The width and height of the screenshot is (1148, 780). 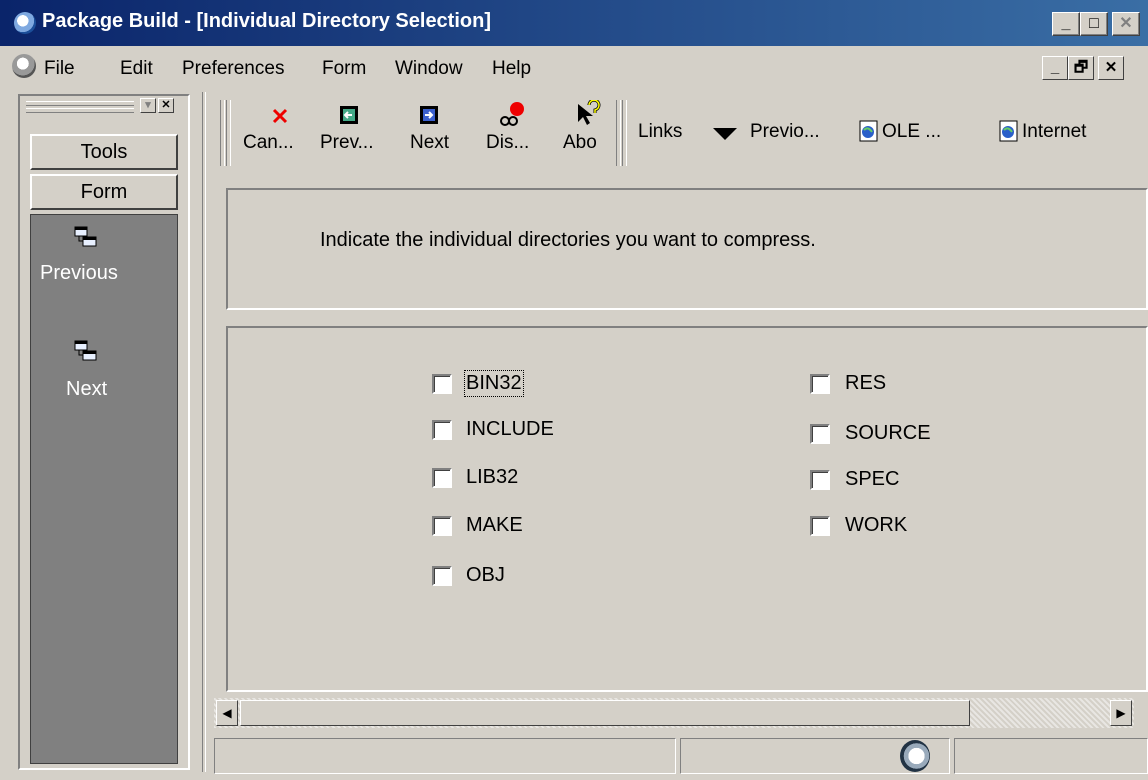 What do you see at coordinates (227, 713) in the screenshot?
I see `scroll-left-button: ◀` at bounding box center [227, 713].